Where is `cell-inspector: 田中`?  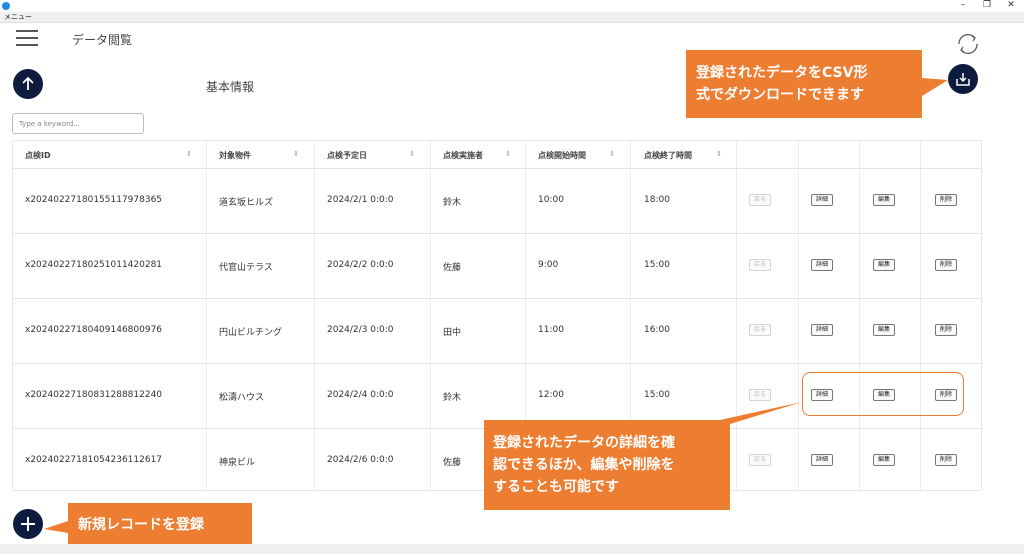
cell-inspector: 田中 is located at coordinates (452, 333).